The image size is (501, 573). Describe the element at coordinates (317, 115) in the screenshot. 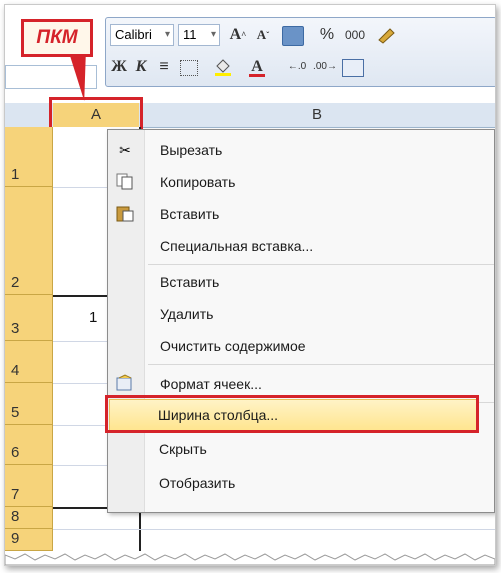

I see `column-header-b: B` at that location.